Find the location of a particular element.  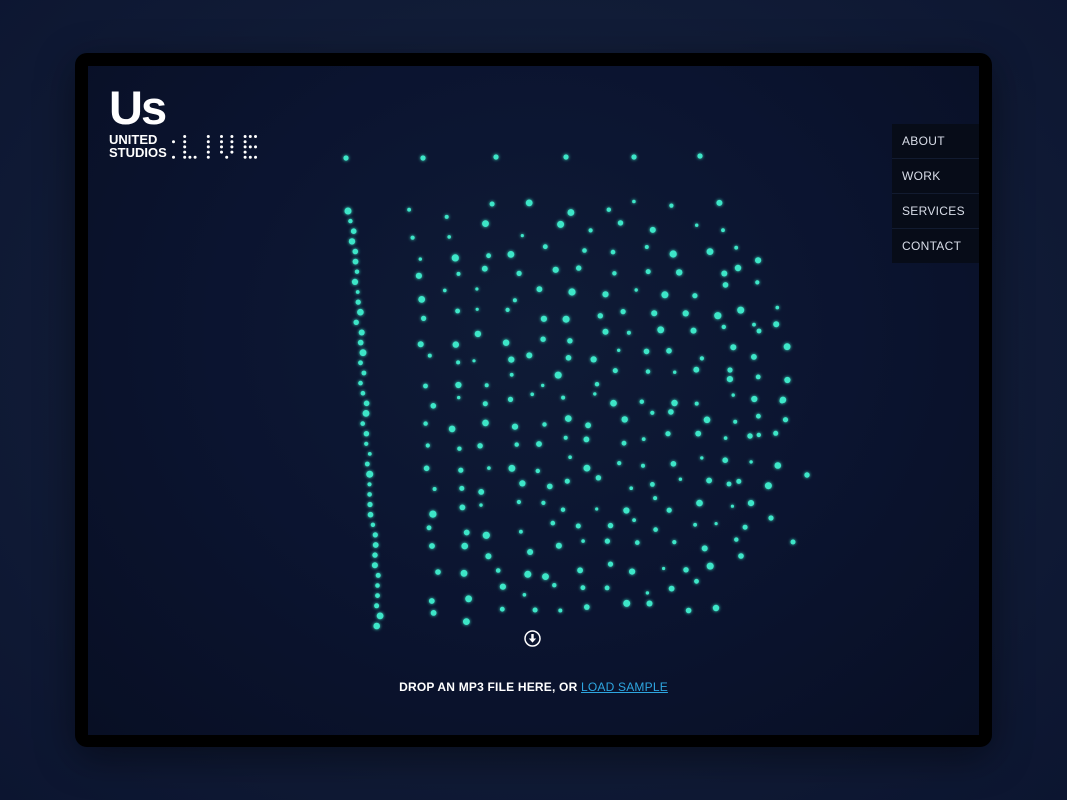

nav-item-services: SERVICES is located at coordinates (935, 211).